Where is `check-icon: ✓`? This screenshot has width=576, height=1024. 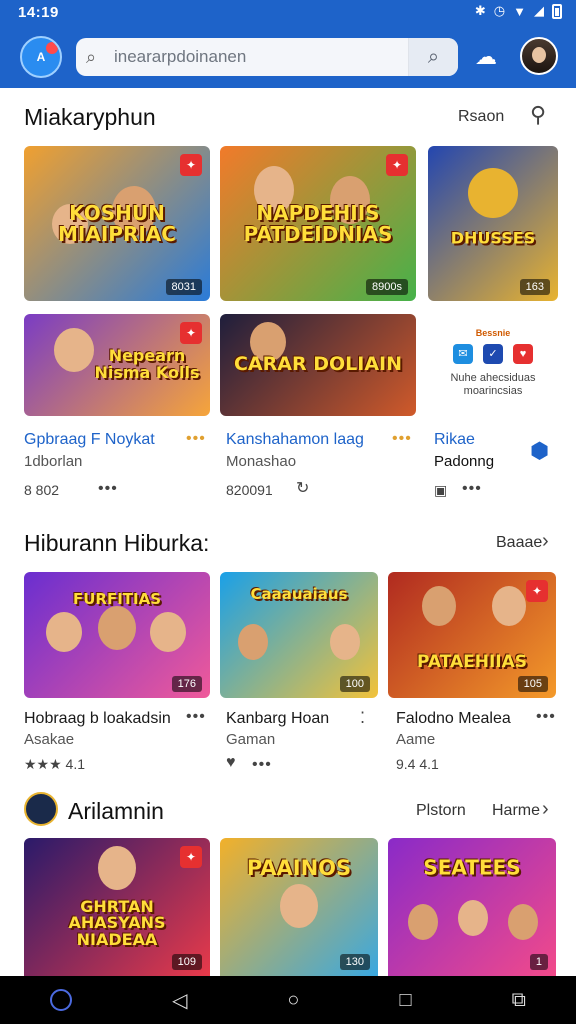 check-icon: ✓ is located at coordinates (493, 354).